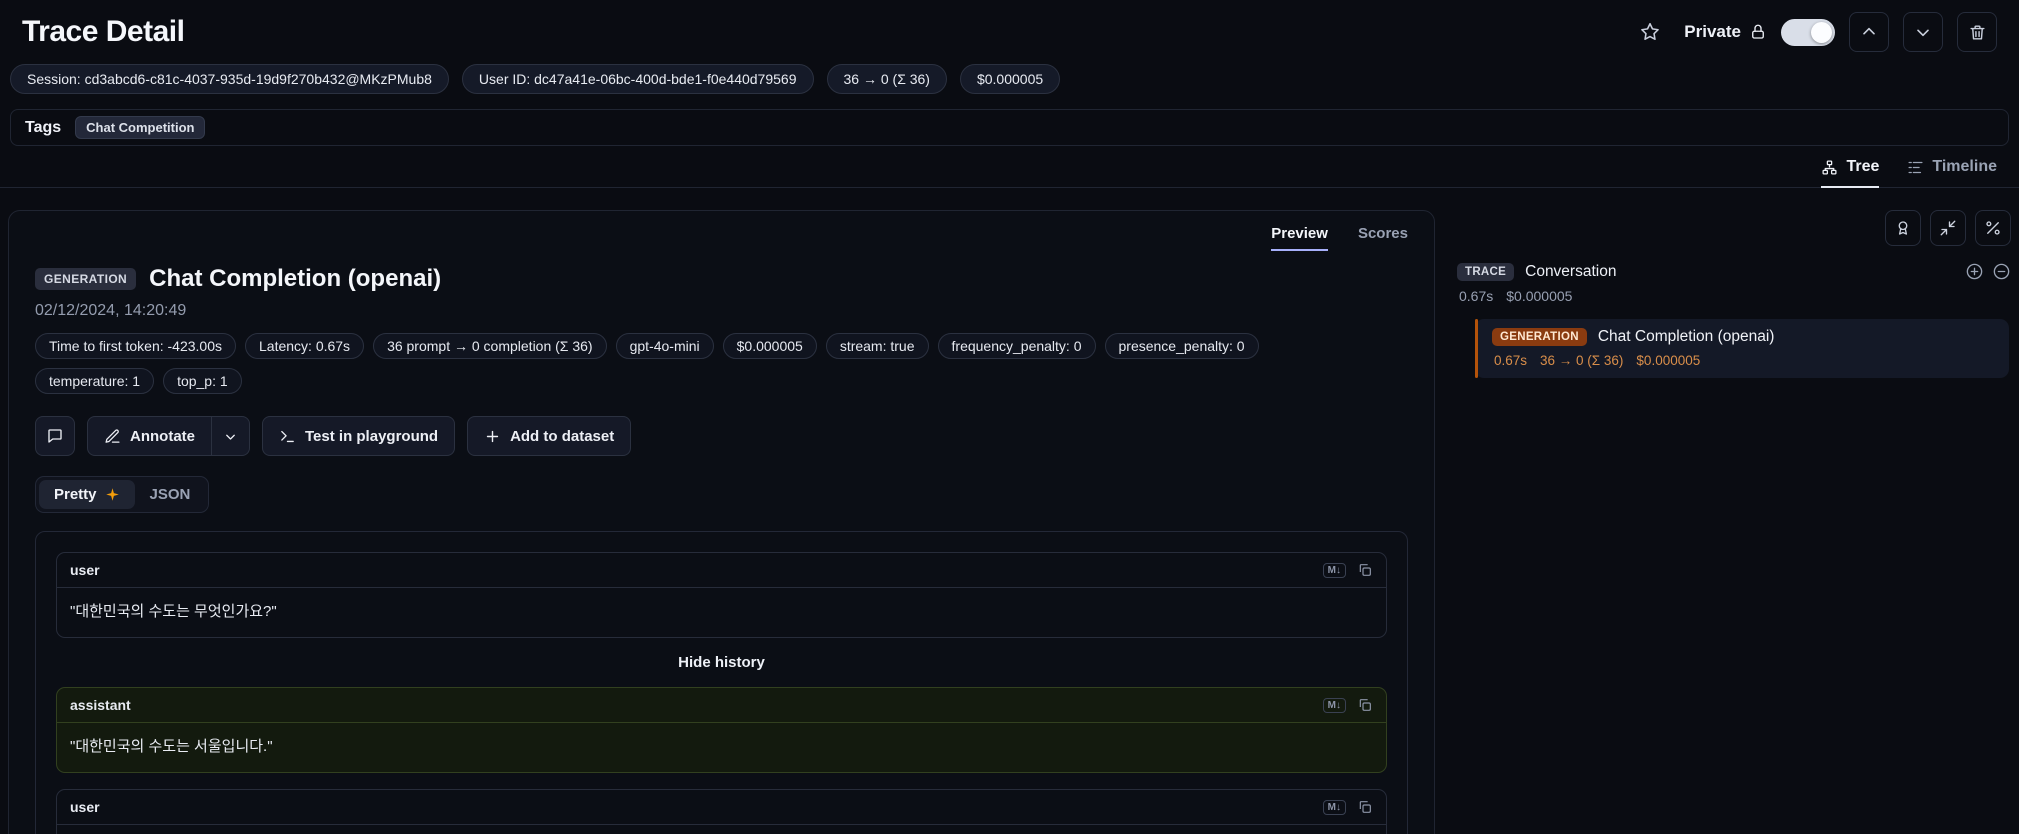  Describe the element at coordinates (287, 436) in the screenshot. I see `terminal-icon` at that location.